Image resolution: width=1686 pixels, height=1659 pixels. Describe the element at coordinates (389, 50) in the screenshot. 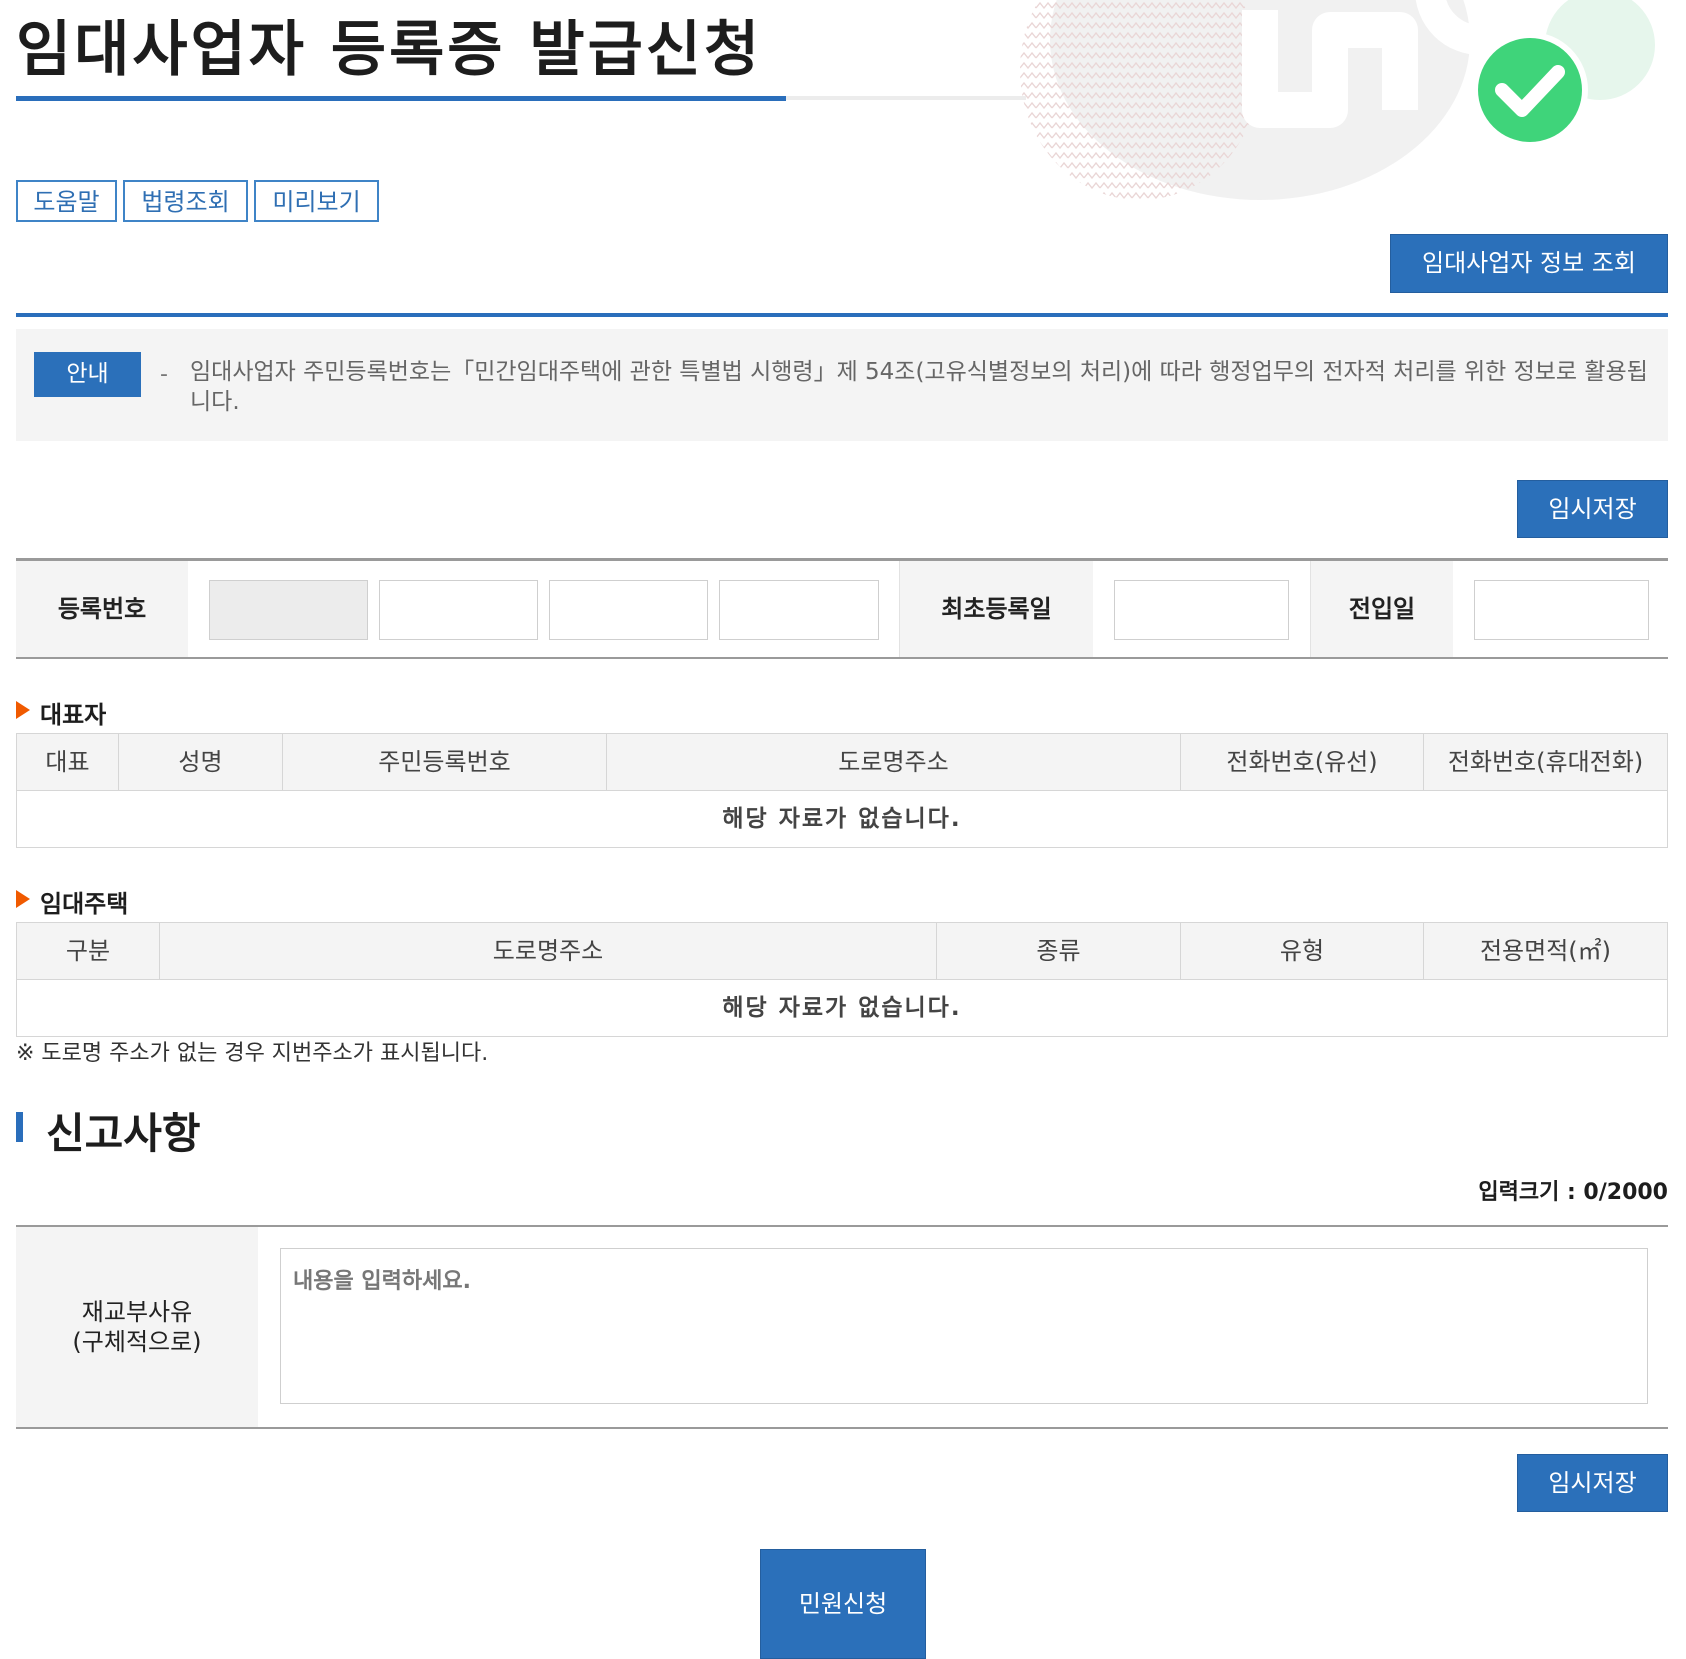

I see `page-title: 임대사업자 등록증 발급신청` at that location.